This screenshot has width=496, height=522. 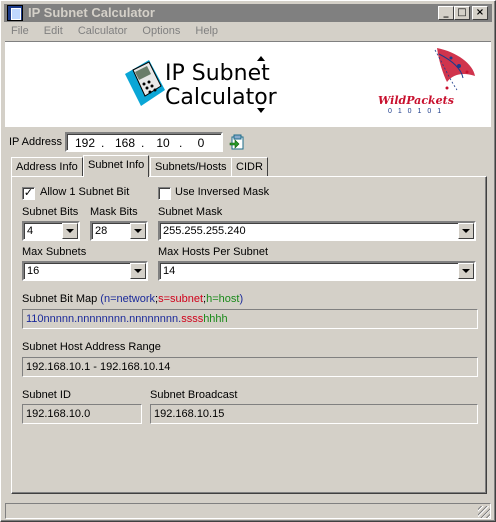 What do you see at coordinates (484, 512) in the screenshot?
I see `resize-grip-icon` at bounding box center [484, 512].